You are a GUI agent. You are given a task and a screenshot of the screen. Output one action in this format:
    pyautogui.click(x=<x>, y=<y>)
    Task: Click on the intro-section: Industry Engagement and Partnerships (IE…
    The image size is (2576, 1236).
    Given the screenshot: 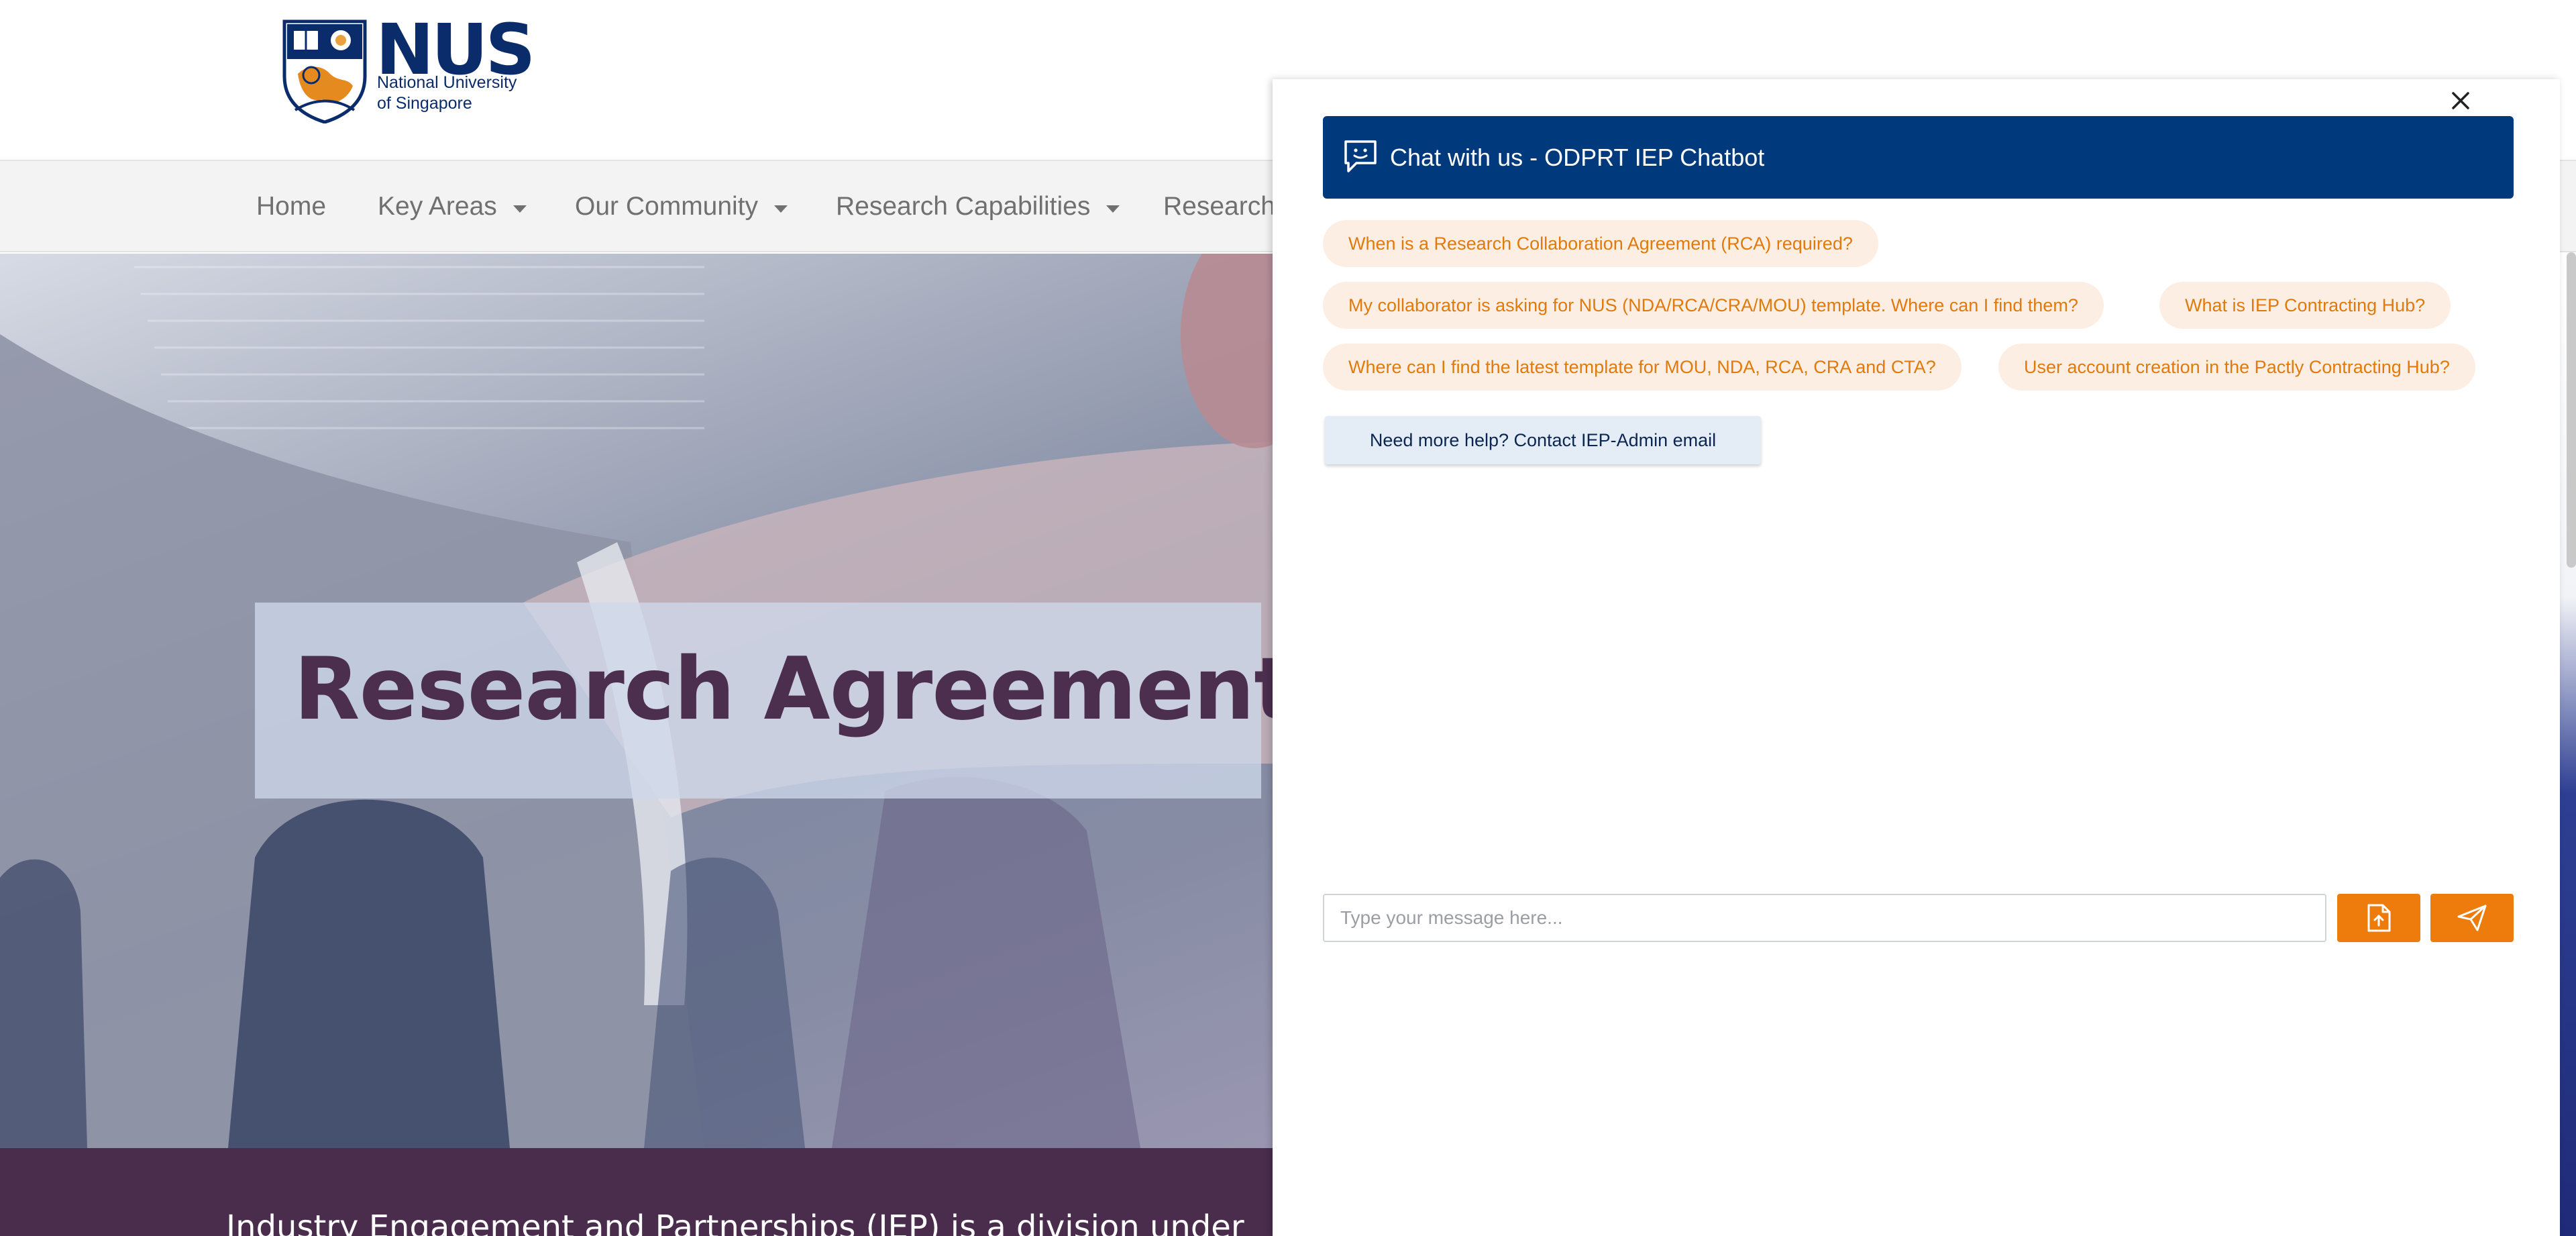 What is the action you would take?
    pyautogui.click(x=637, y=1192)
    